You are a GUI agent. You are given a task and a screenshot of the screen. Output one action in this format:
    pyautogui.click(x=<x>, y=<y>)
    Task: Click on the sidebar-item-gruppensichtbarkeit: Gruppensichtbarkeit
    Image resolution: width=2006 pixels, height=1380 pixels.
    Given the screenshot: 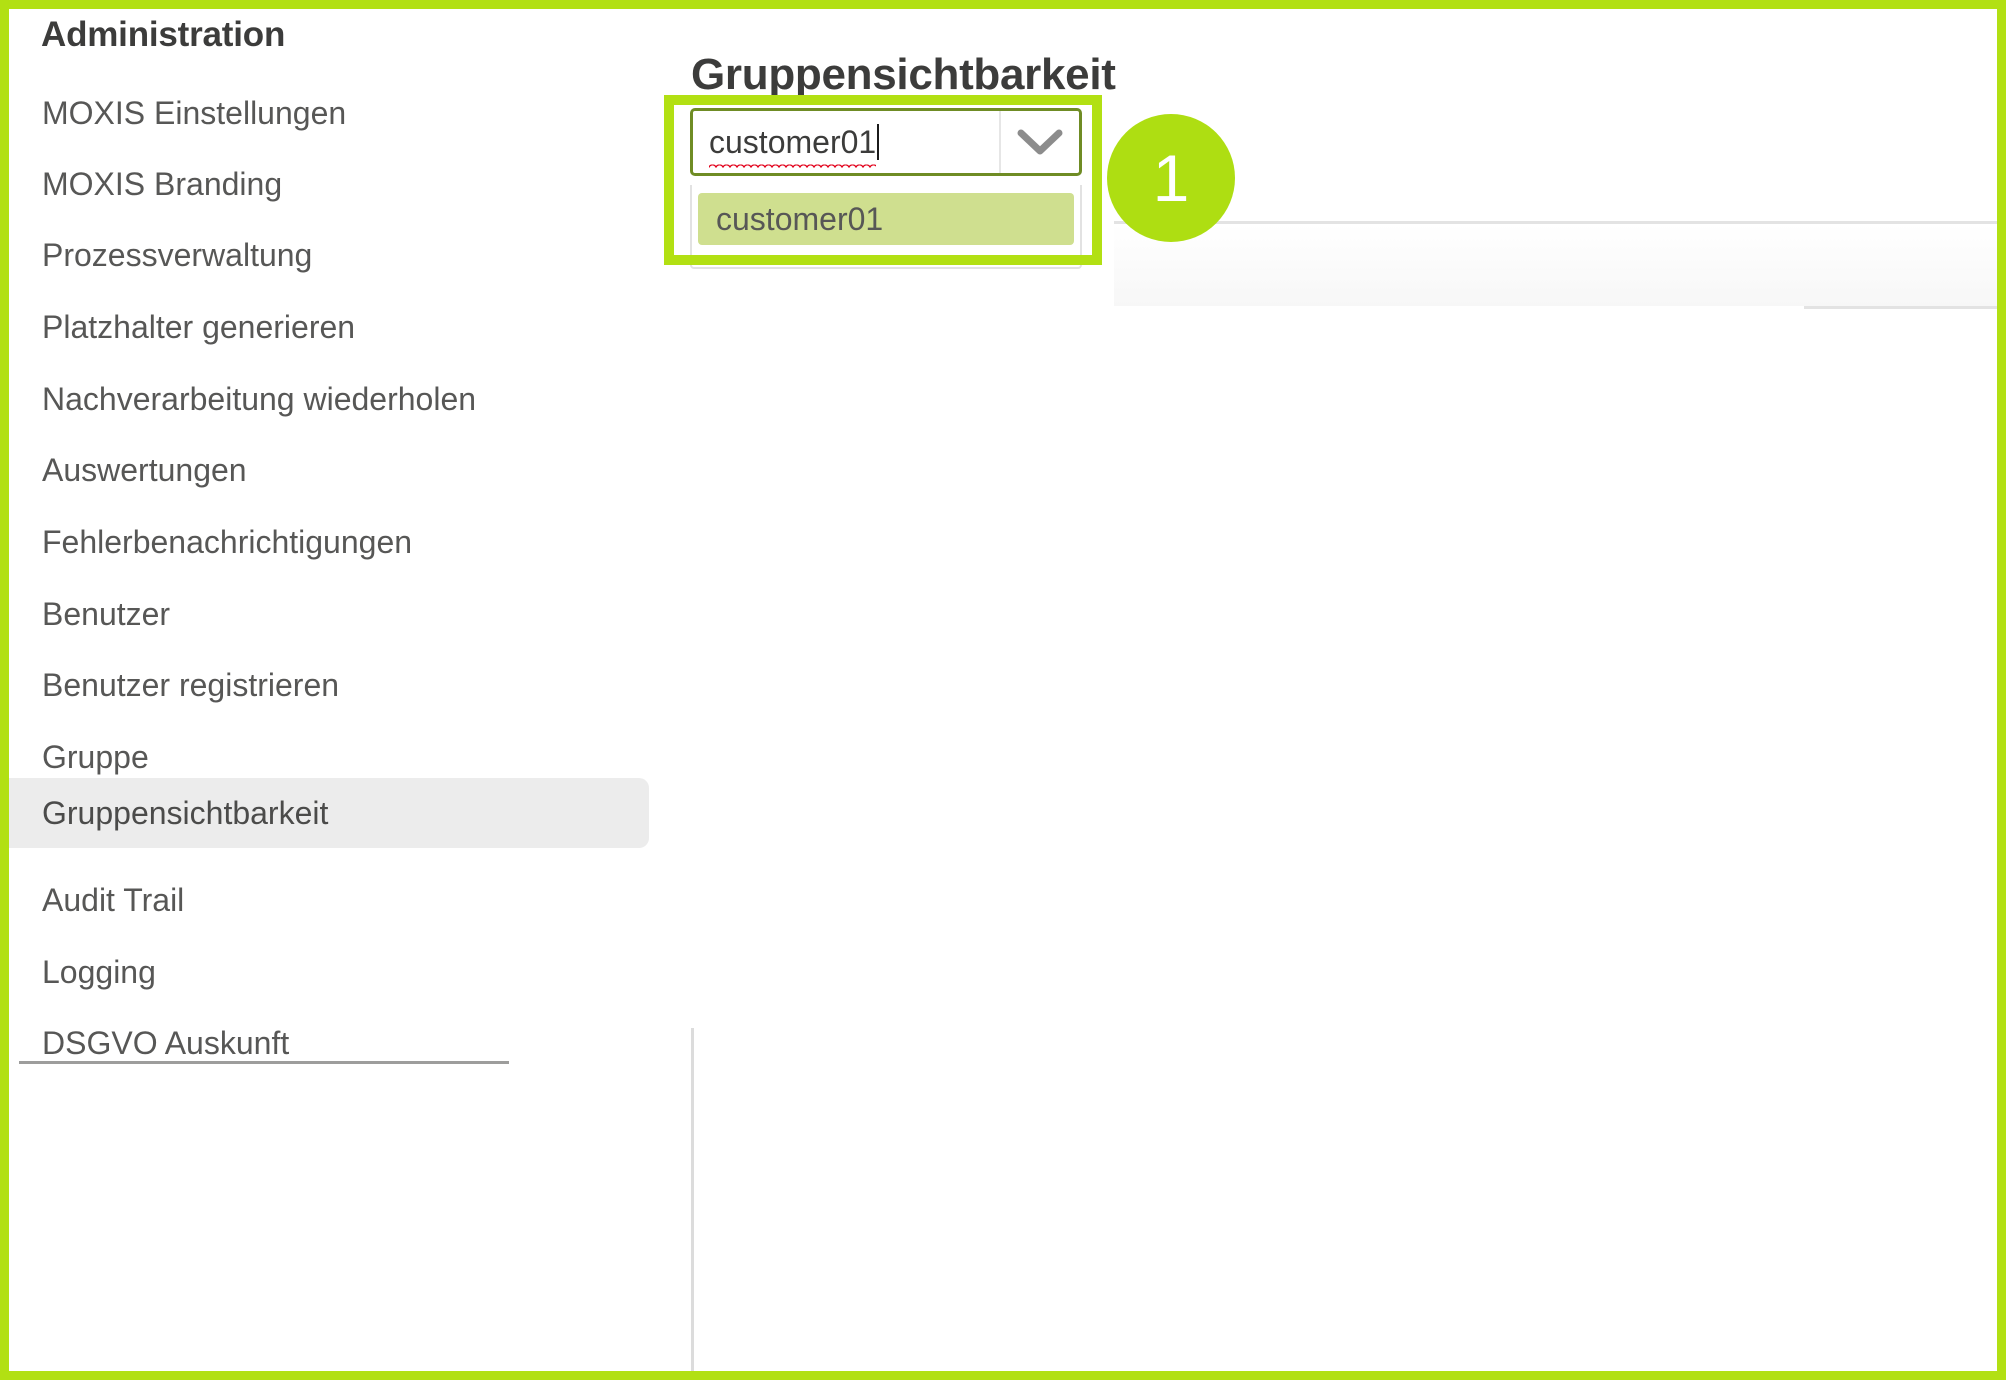 What is the action you would take?
    pyautogui.click(x=329, y=813)
    